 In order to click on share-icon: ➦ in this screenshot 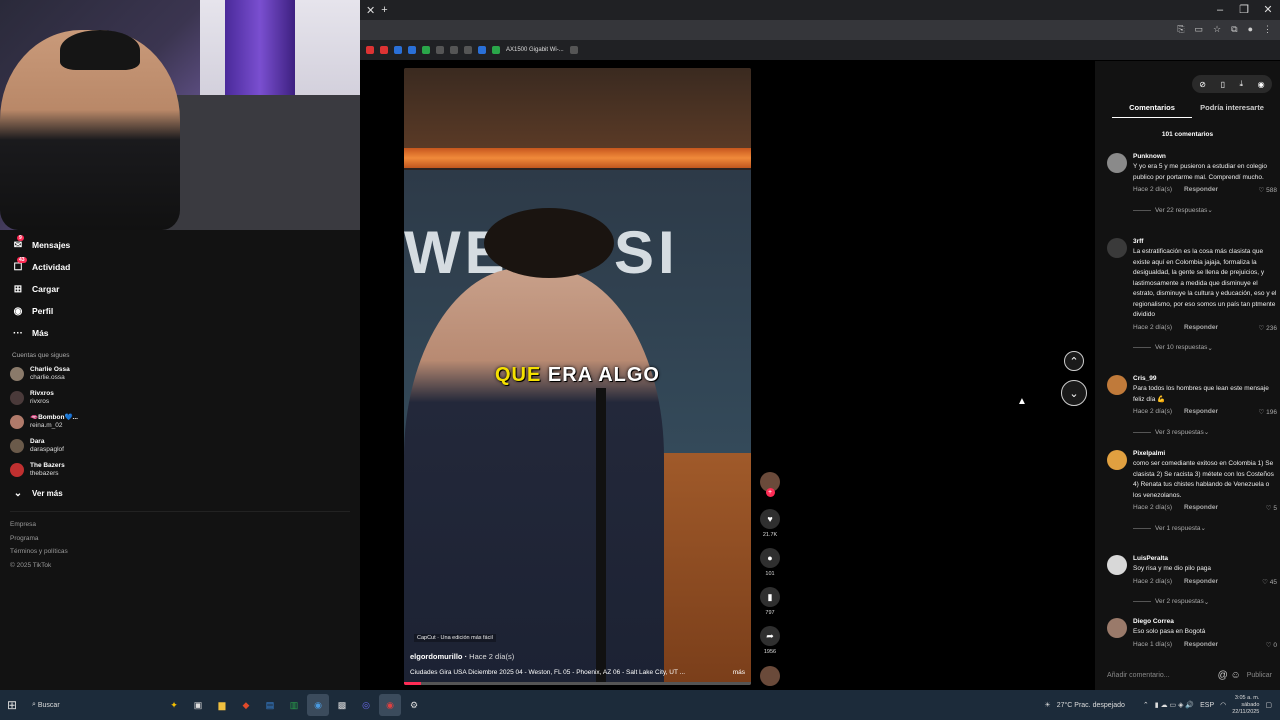, I will do `click(770, 636)`.